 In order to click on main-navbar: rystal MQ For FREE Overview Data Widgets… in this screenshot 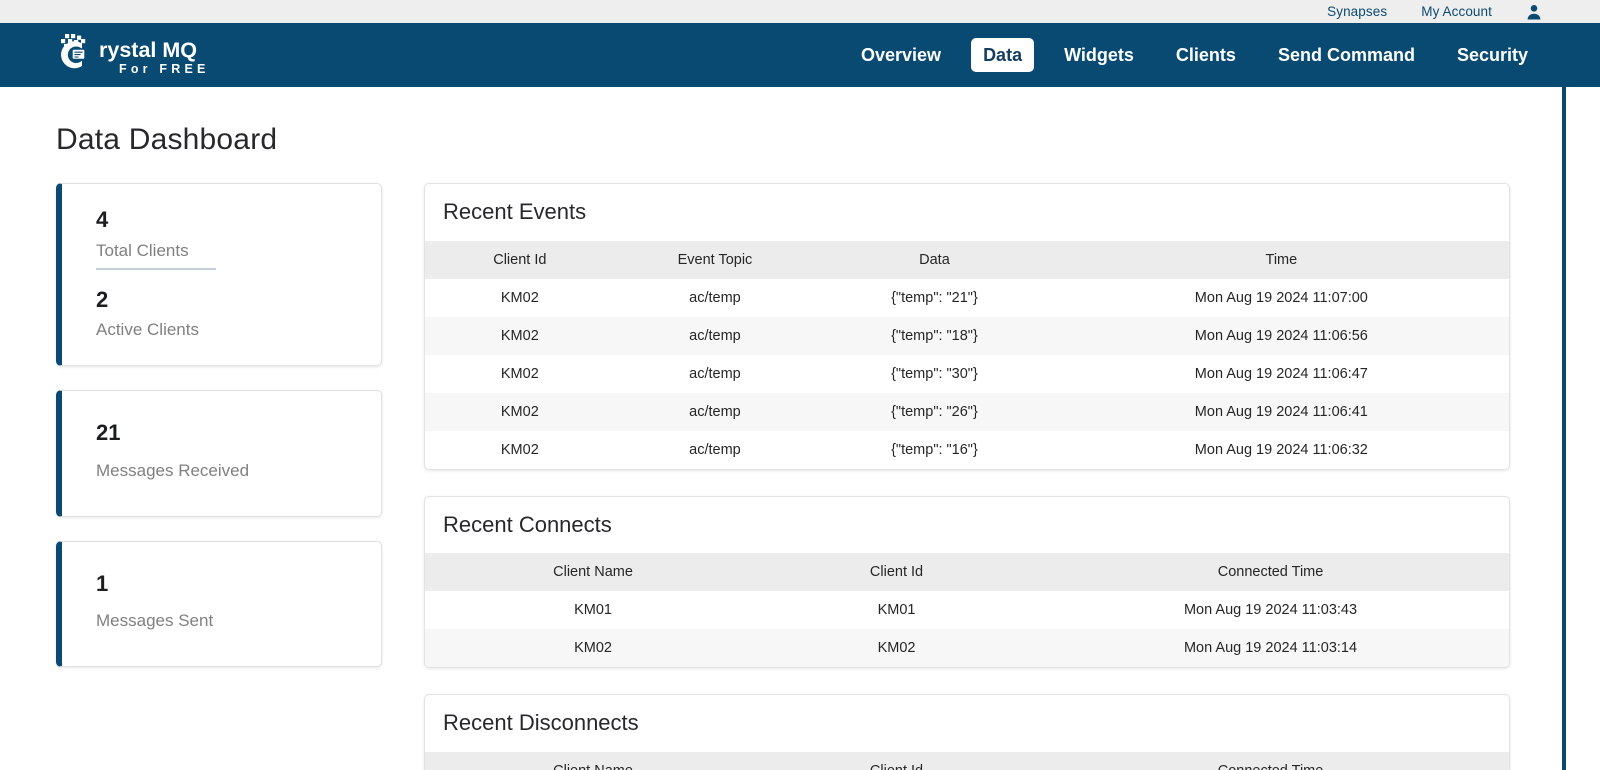, I will do `click(800, 55)`.